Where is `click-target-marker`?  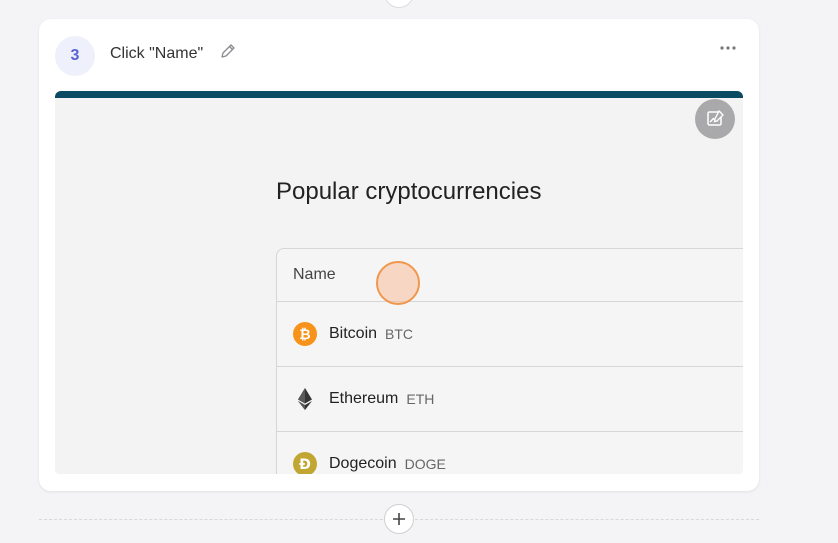 click-target-marker is located at coordinates (398, 283).